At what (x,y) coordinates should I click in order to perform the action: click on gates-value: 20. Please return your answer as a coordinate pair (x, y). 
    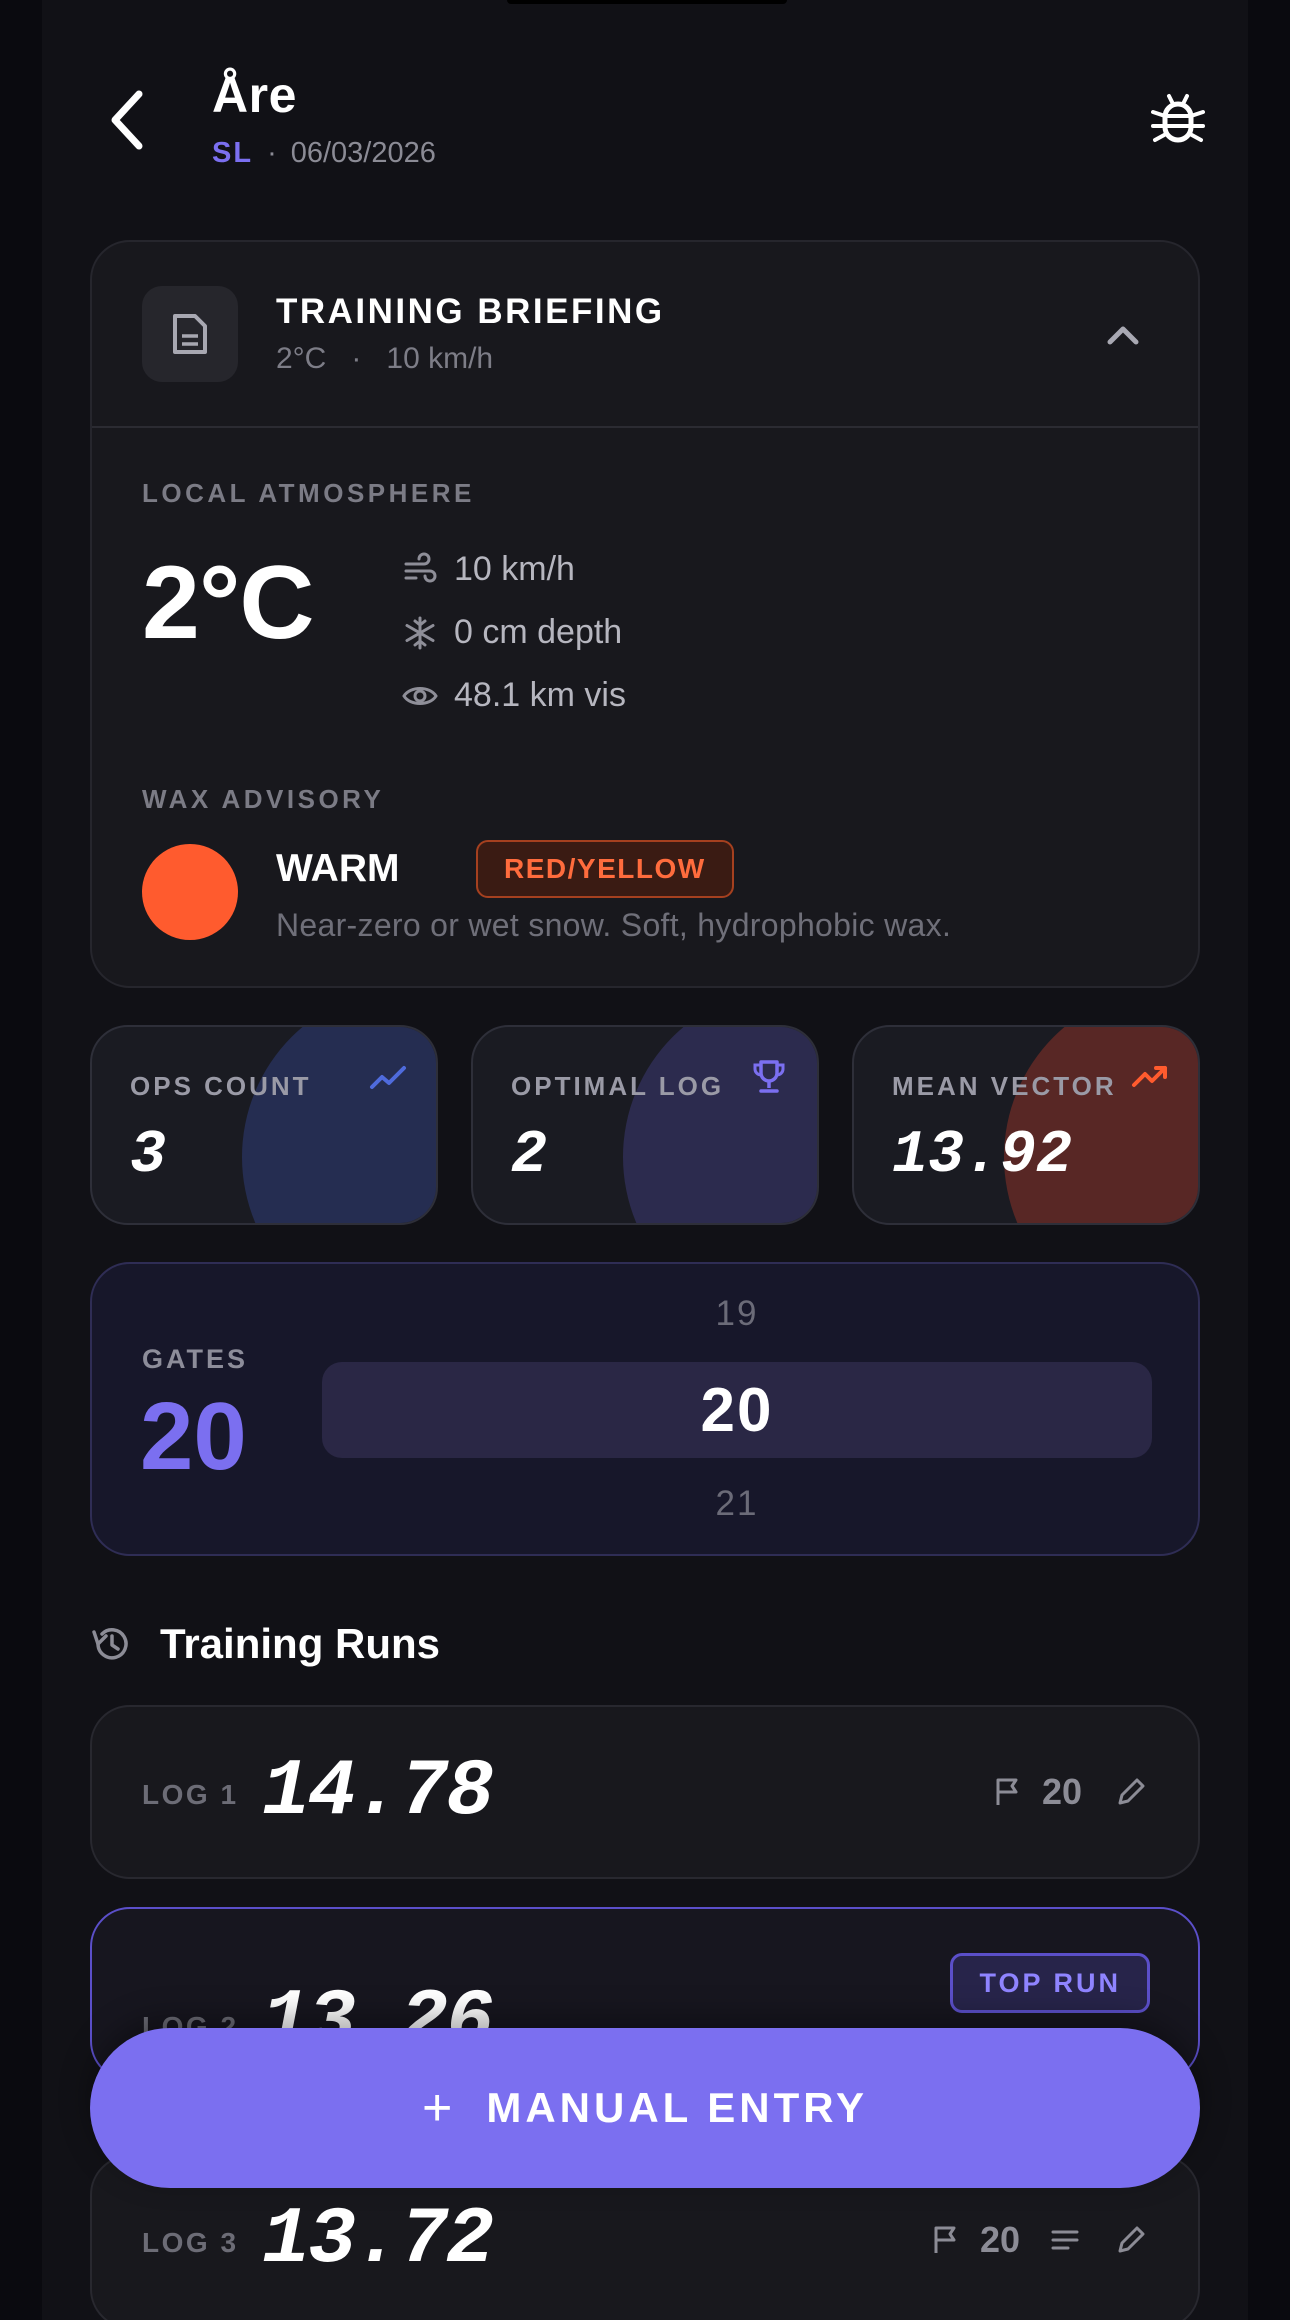
    Looking at the image, I should click on (193, 1436).